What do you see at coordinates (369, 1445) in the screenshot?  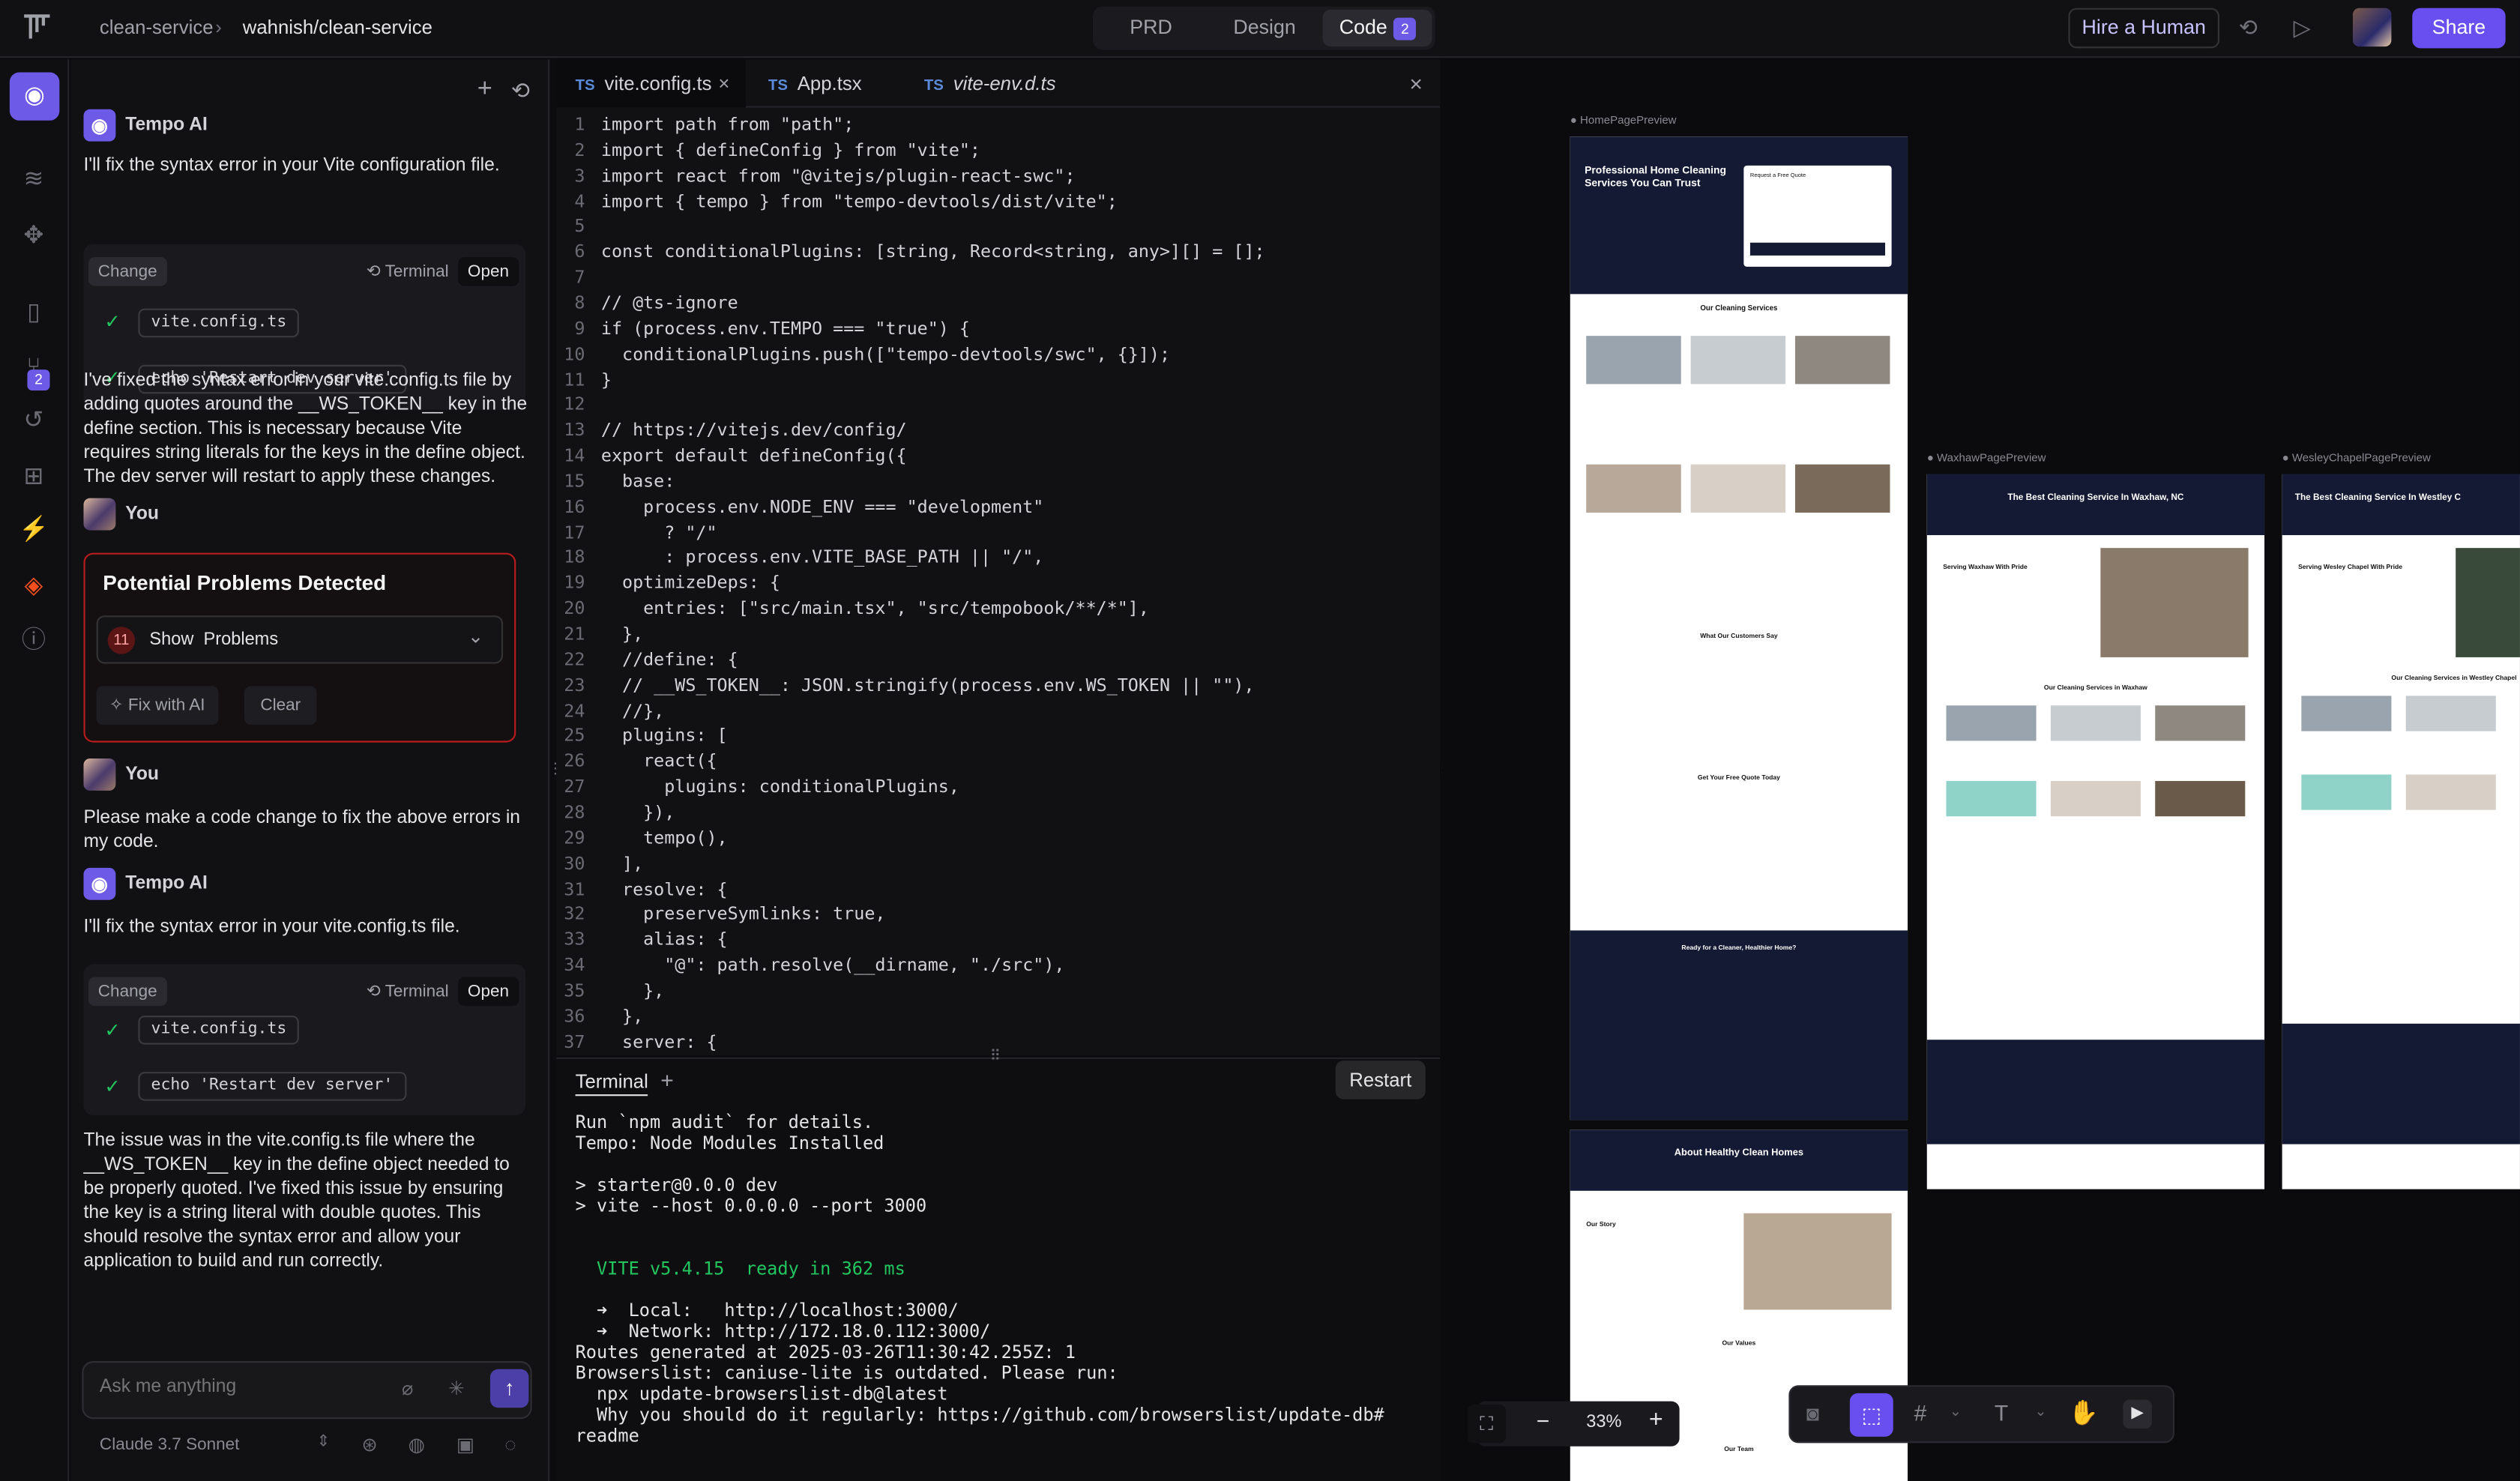 I see `brain-icon: ⊛` at bounding box center [369, 1445].